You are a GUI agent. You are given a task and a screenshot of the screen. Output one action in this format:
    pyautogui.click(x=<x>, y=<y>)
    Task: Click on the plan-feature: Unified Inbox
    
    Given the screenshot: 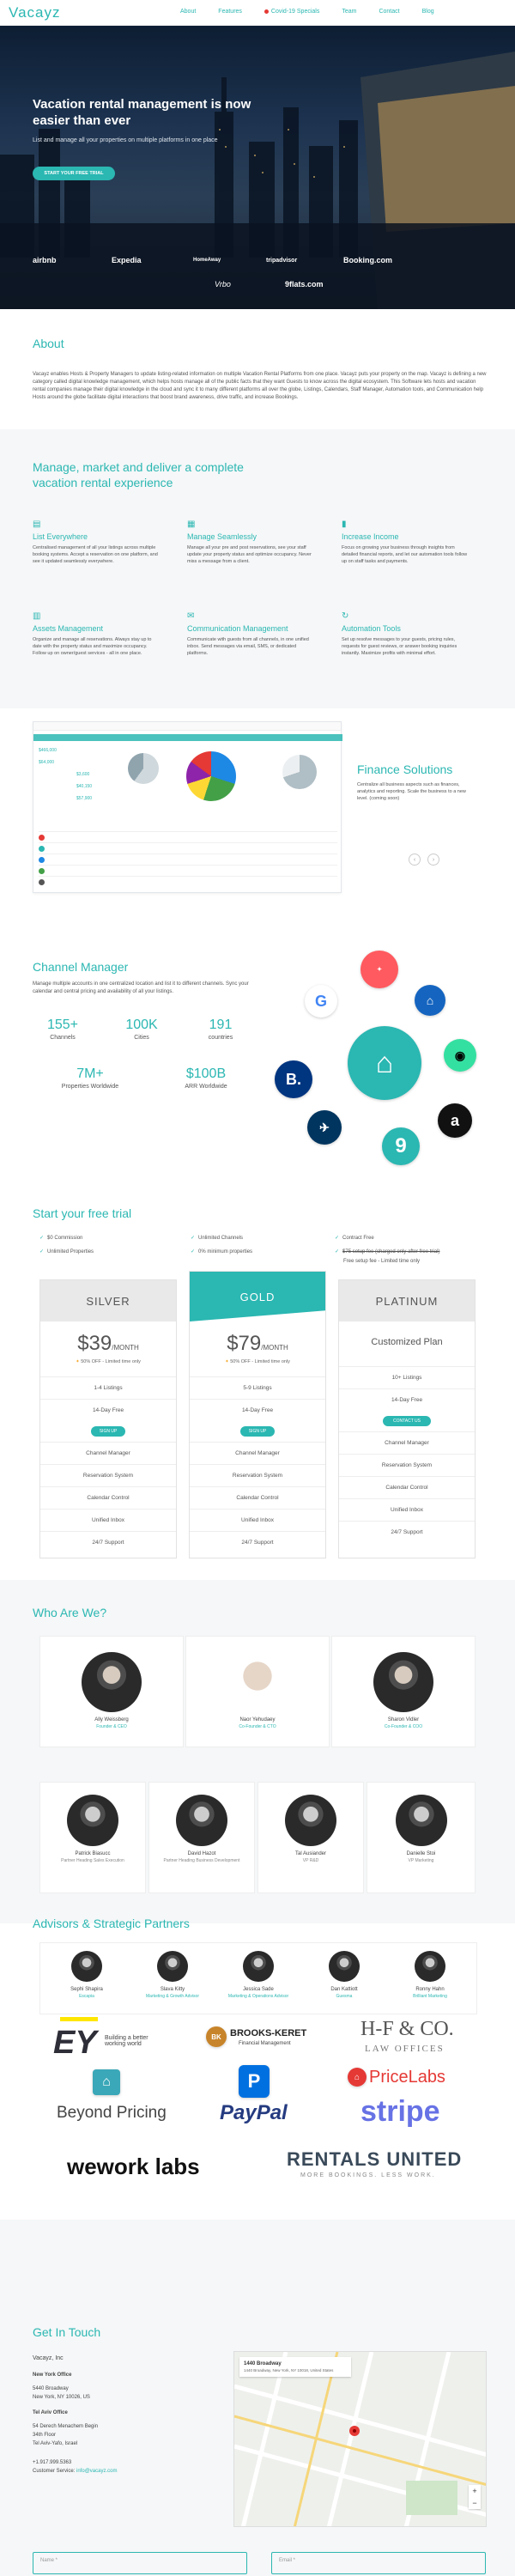 What is the action you would take?
    pyautogui.click(x=108, y=1520)
    